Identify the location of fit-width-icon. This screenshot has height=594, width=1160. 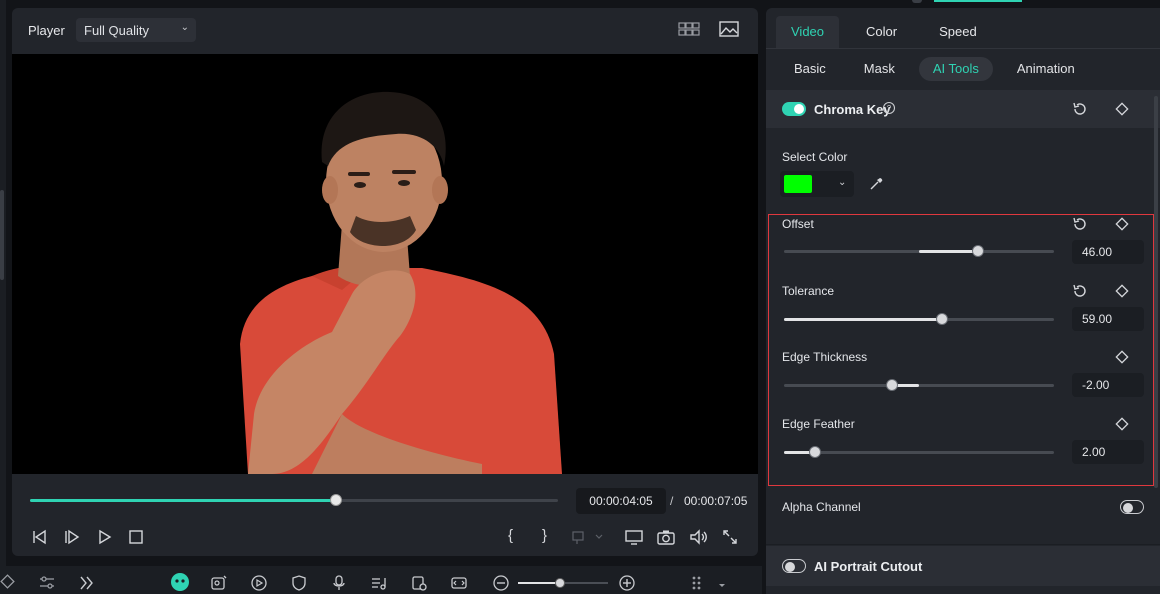
(459, 583).